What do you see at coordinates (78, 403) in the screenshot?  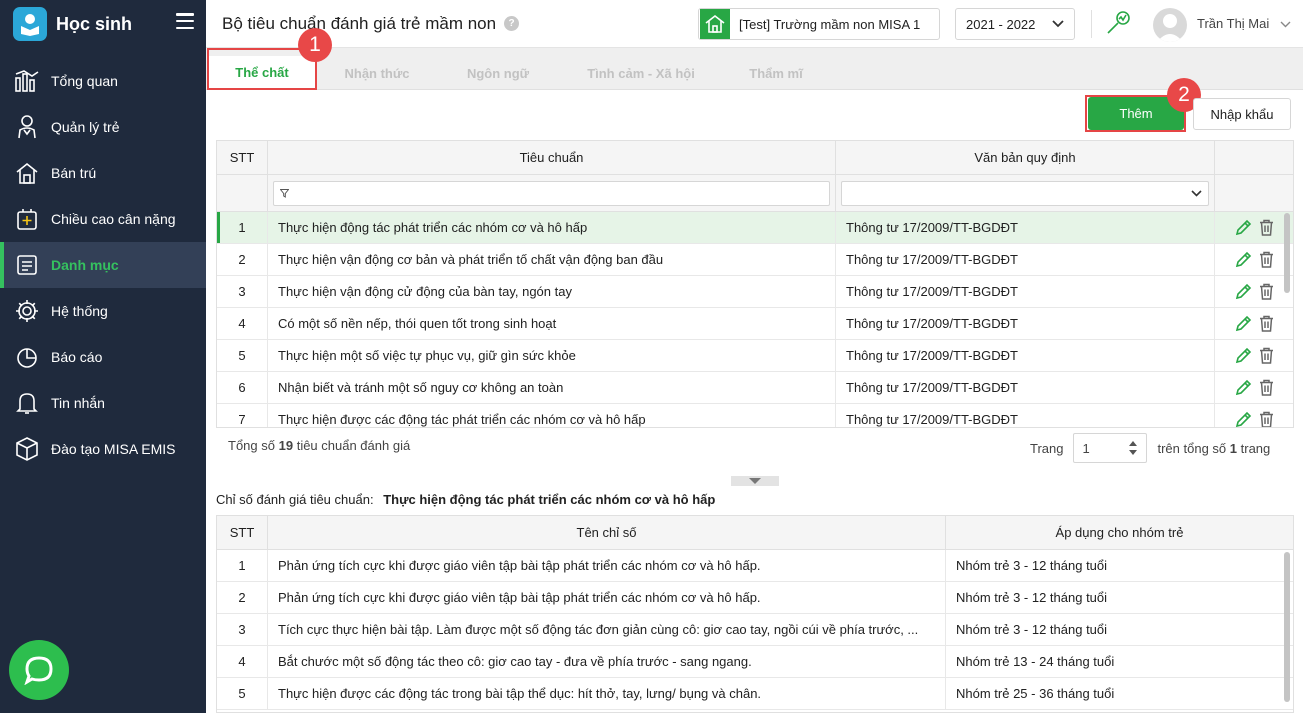 I see `sidebar-item-label: Tin nhắn` at bounding box center [78, 403].